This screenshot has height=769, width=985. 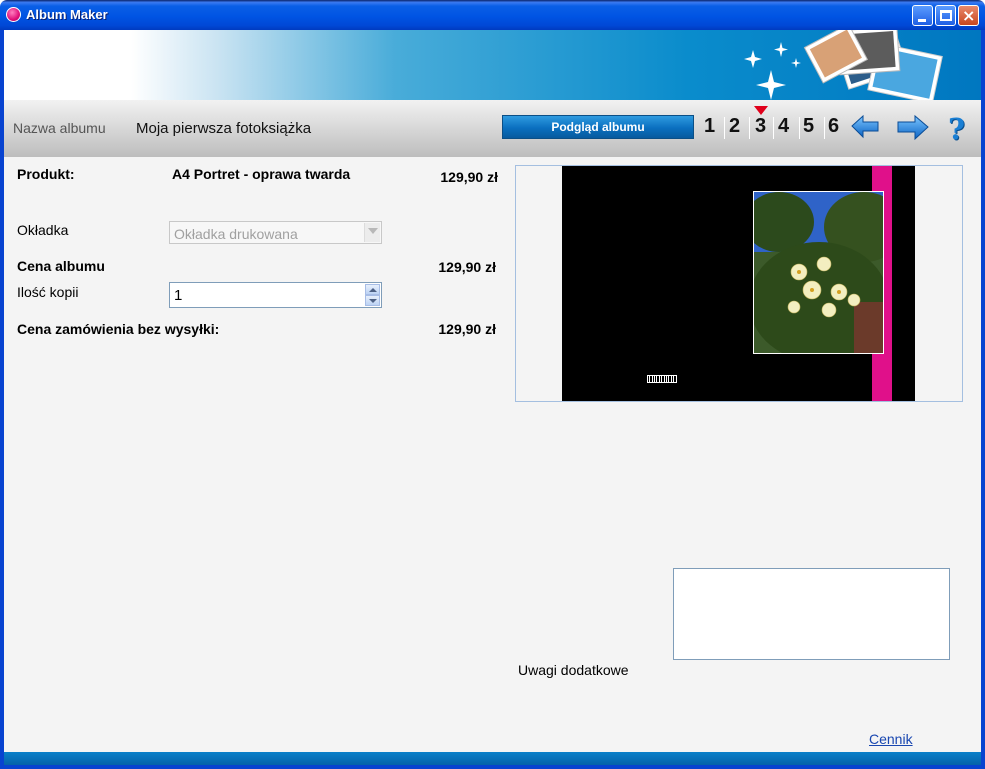 I want to click on cover-select-dropdown, so click(x=372, y=232).